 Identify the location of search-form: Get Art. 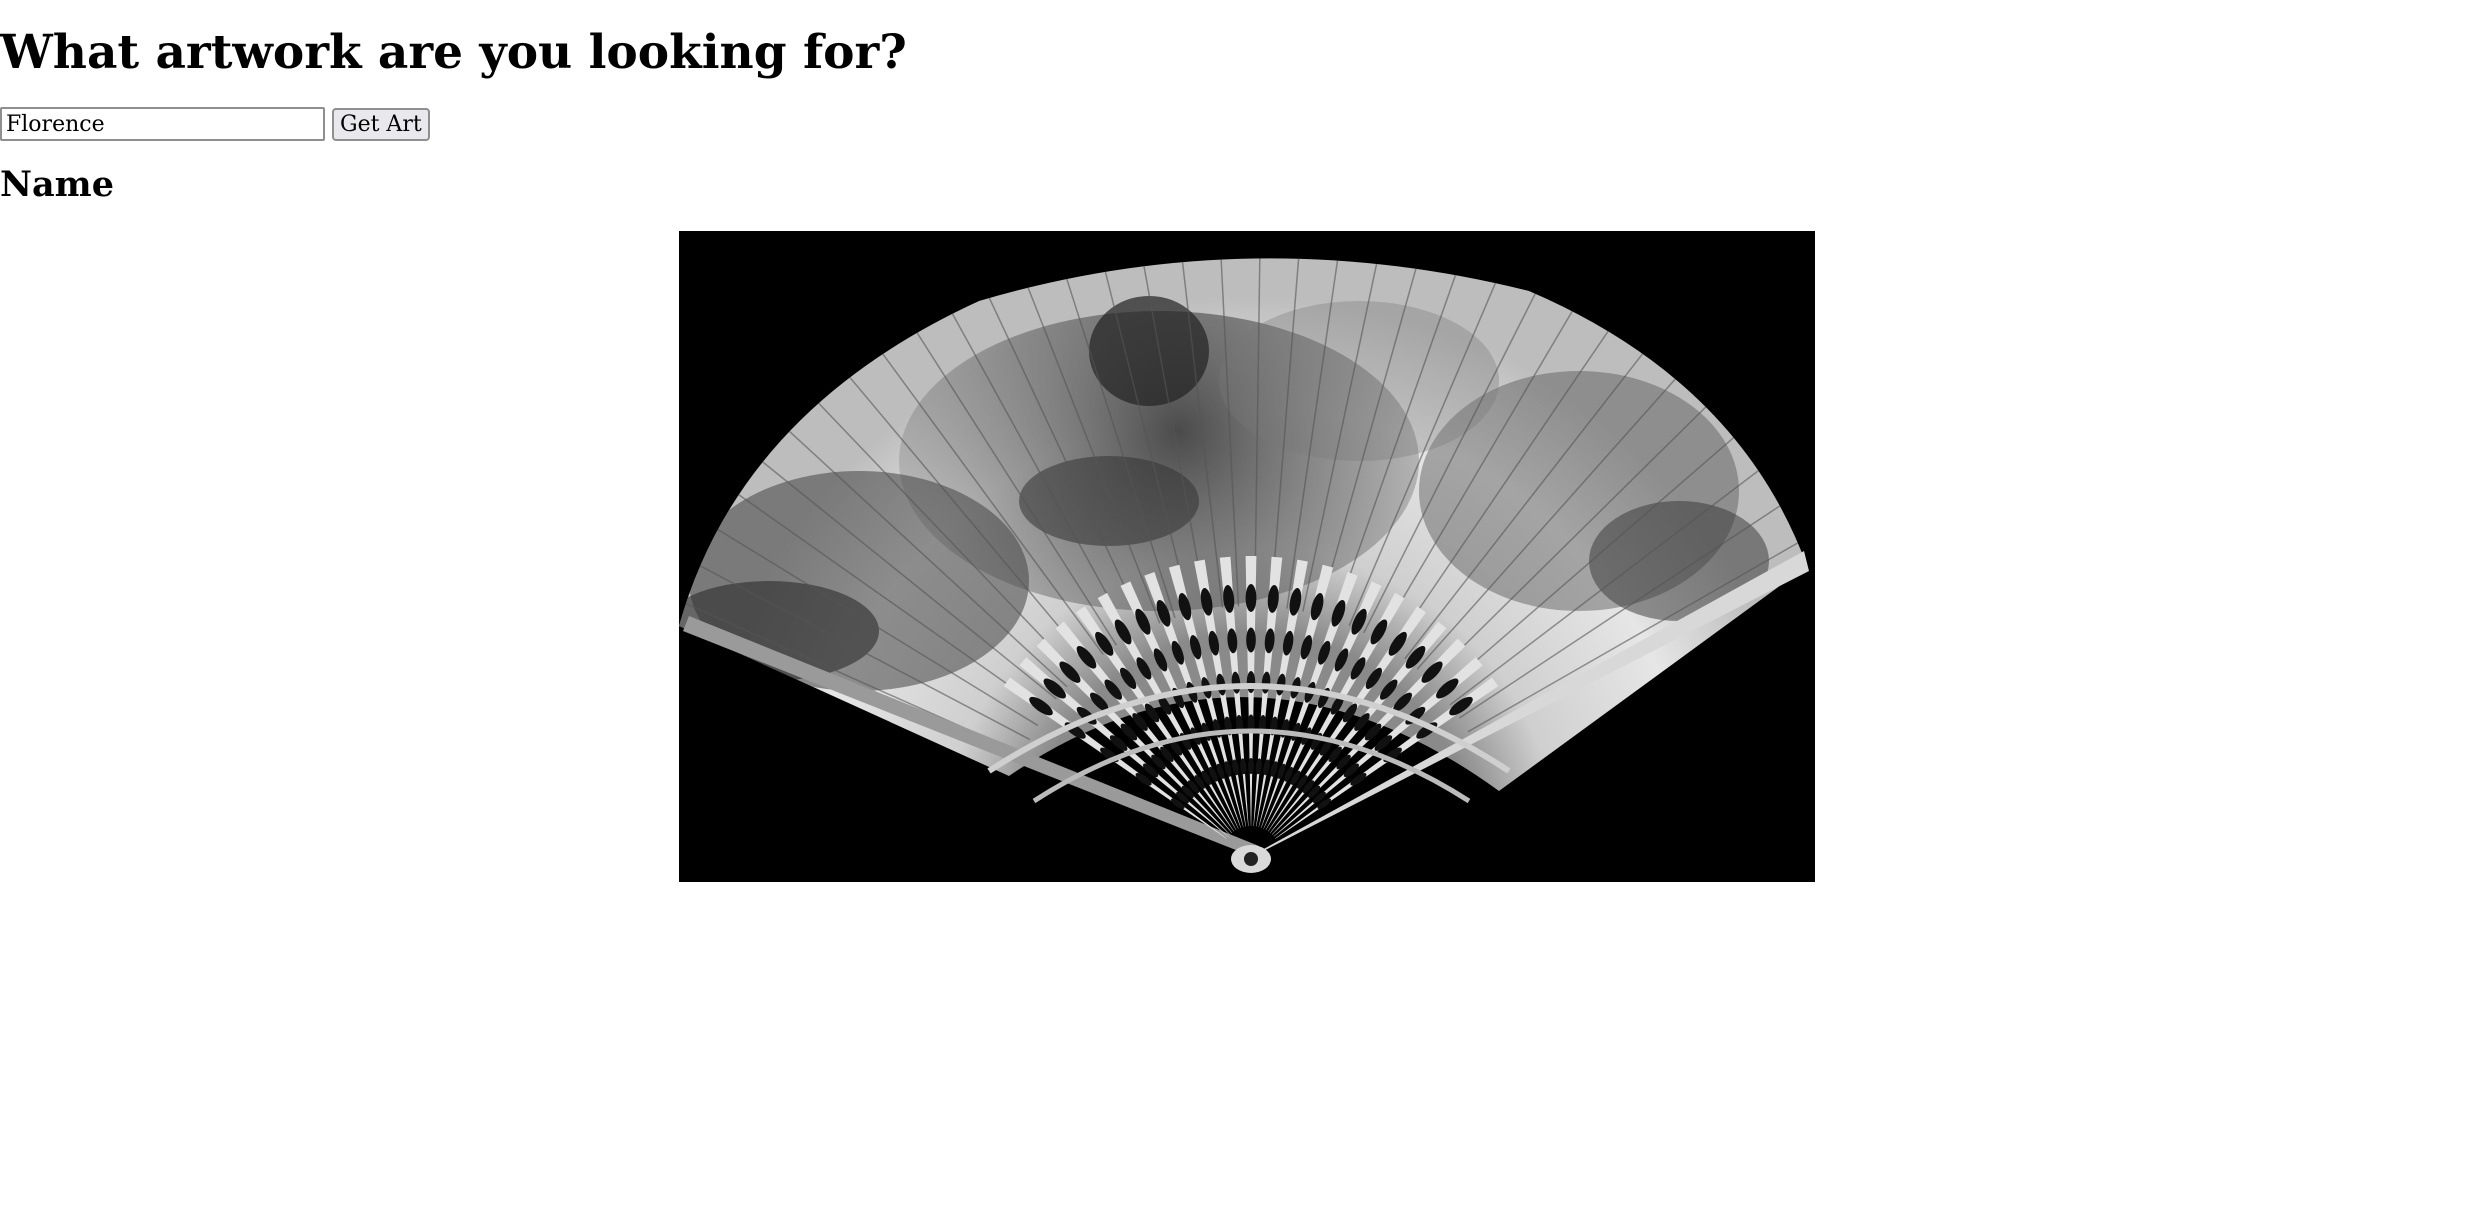
(215, 124).